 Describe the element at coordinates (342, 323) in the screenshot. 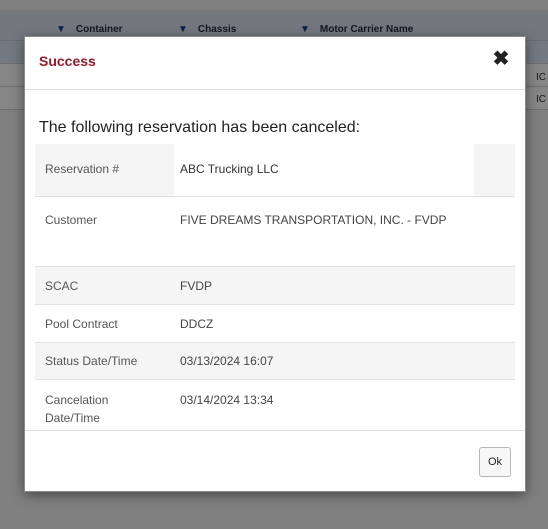

I see `detail-value: DDCZ` at that location.